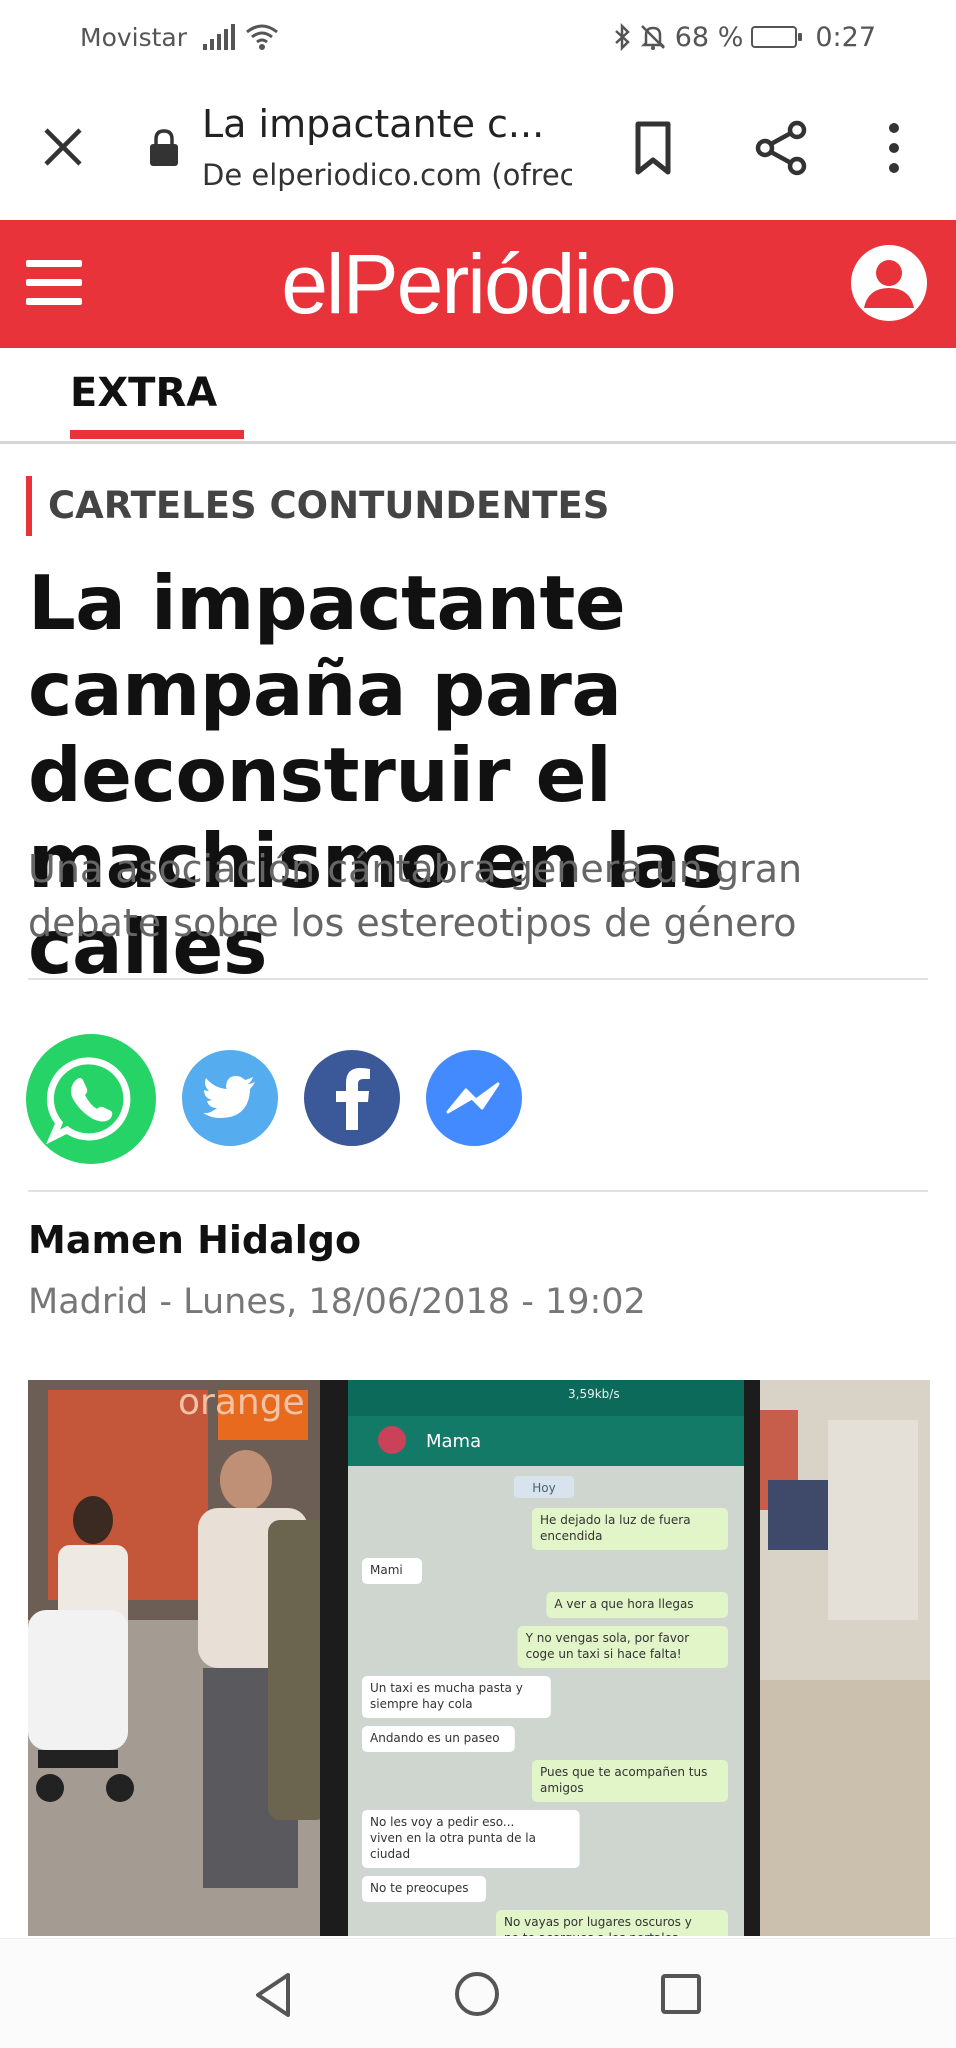 Image resolution: width=956 pixels, height=2048 pixels. I want to click on messenger-icon, so click(473, 1098).